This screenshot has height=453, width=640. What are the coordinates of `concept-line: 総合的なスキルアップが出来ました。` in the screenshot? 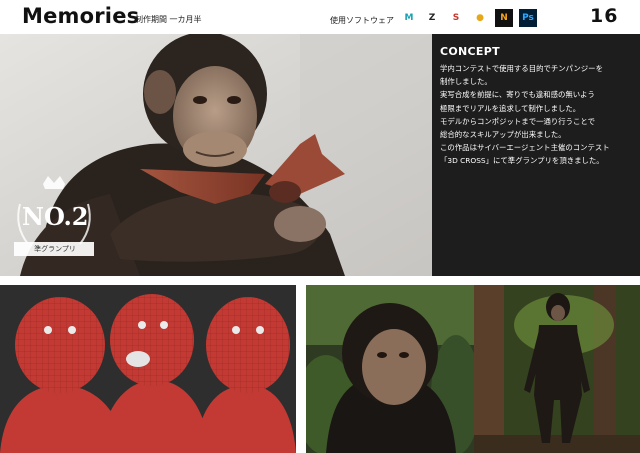 It's located at (503, 135).